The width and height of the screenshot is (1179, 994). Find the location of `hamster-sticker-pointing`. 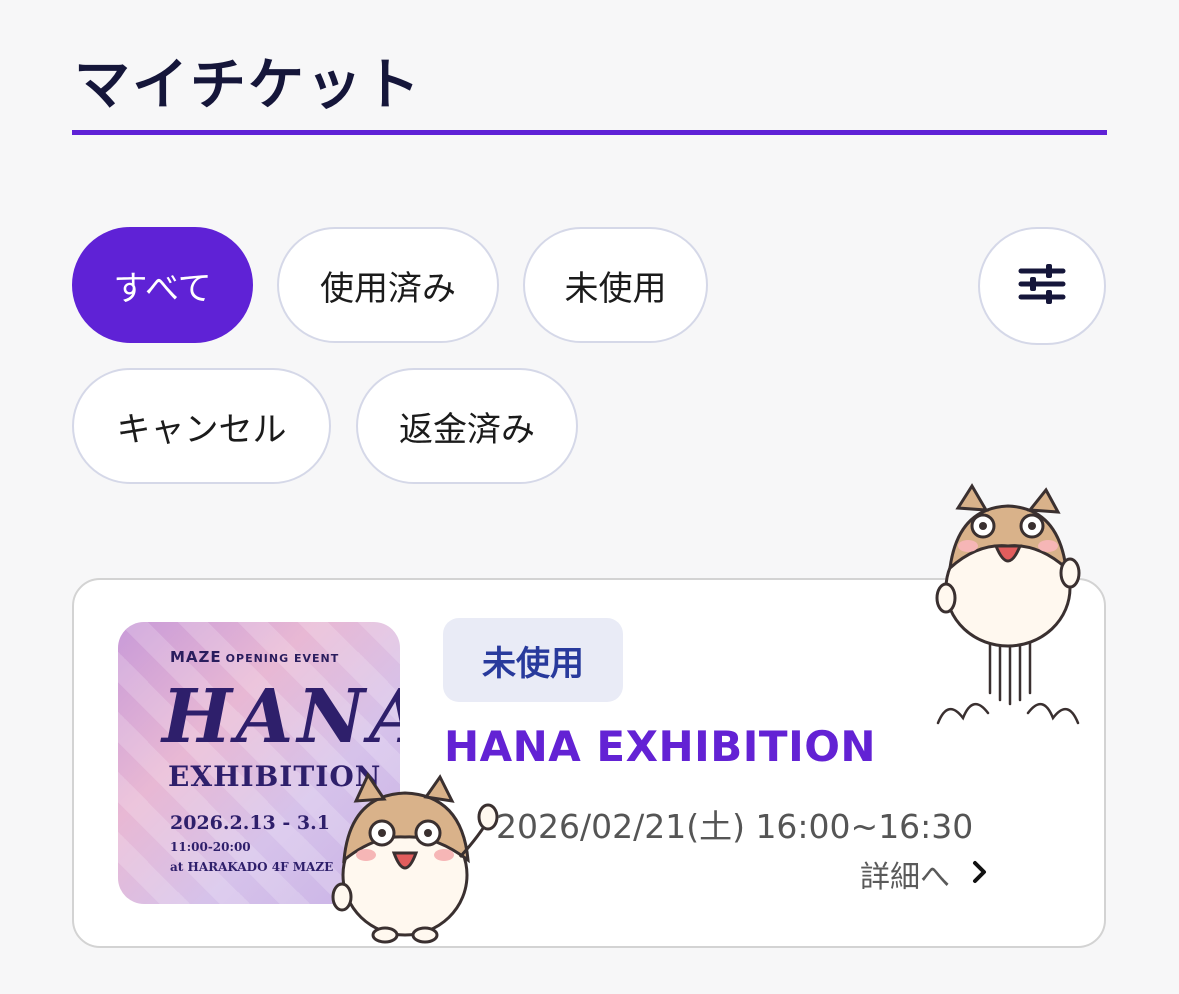

hamster-sticker-pointing is located at coordinates (415, 855).